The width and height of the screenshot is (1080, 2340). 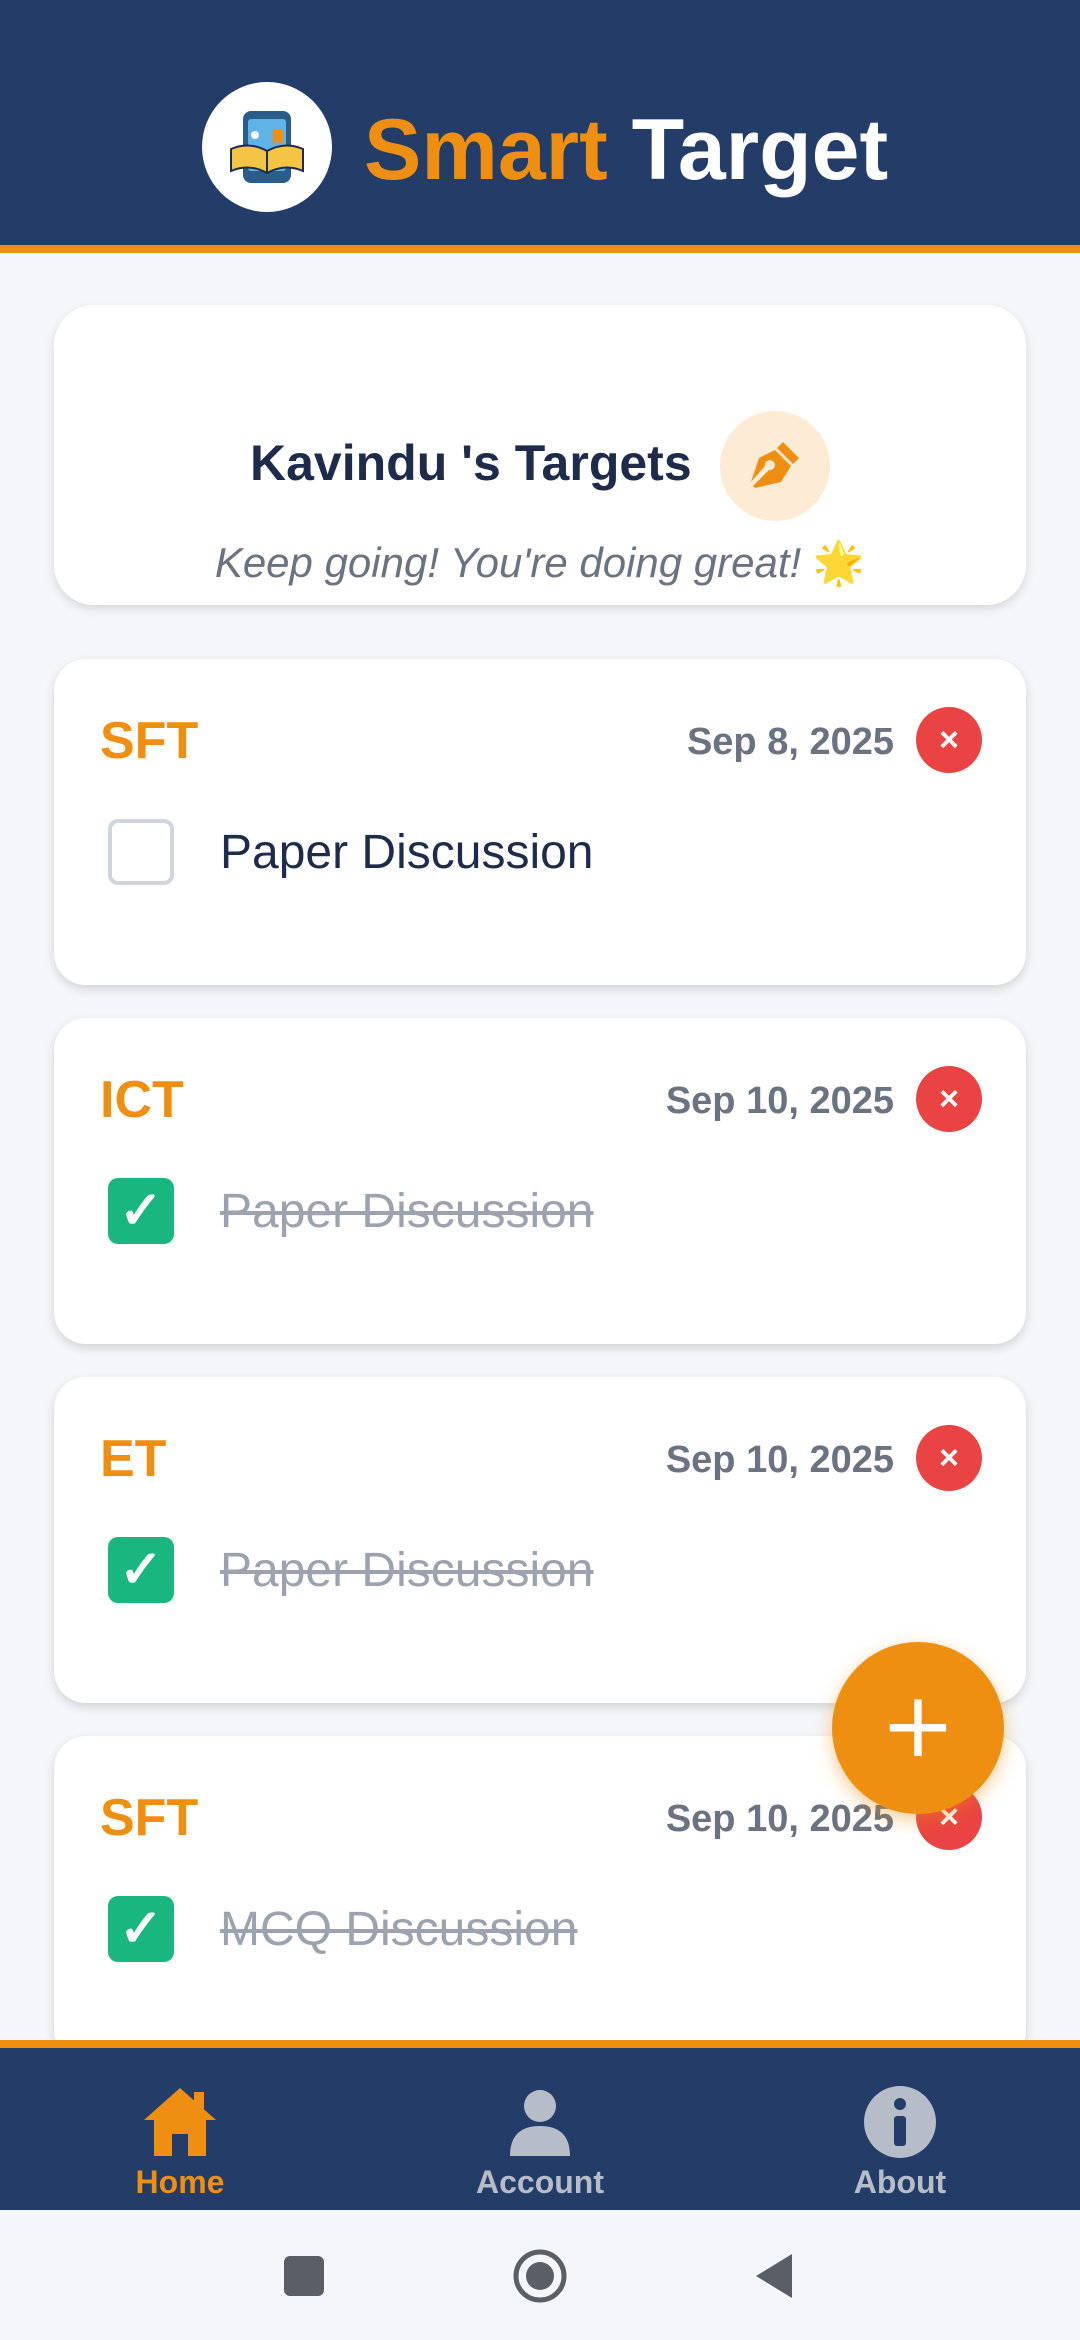 What do you see at coordinates (540, 1181) in the screenshot?
I see `task-card: ICT Sep 10, 2025 × ✓ Paper Discussion` at bounding box center [540, 1181].